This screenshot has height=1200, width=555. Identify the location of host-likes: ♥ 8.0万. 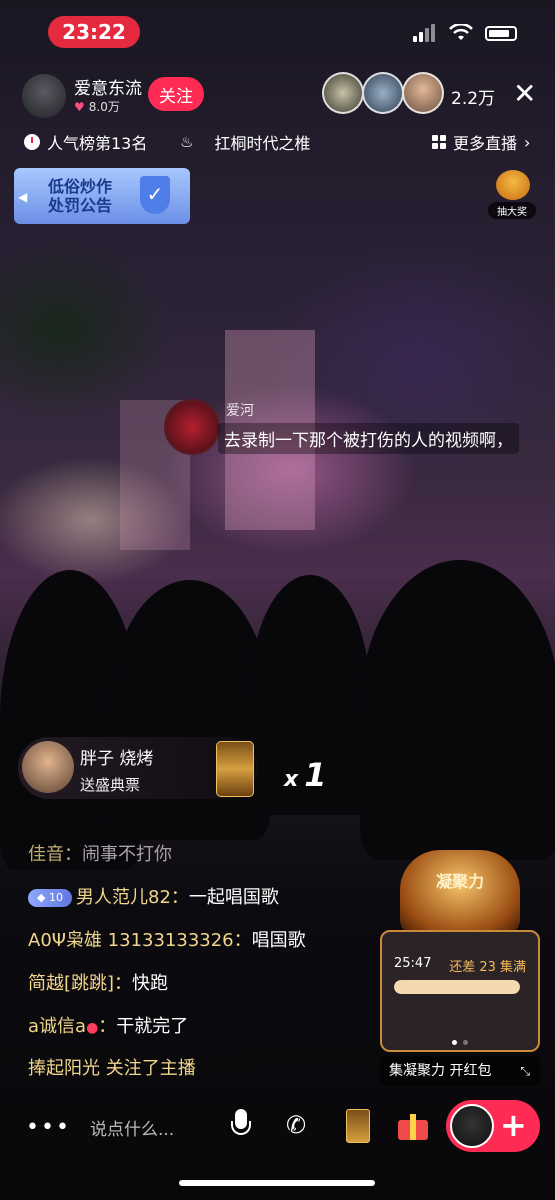
(97, 106).